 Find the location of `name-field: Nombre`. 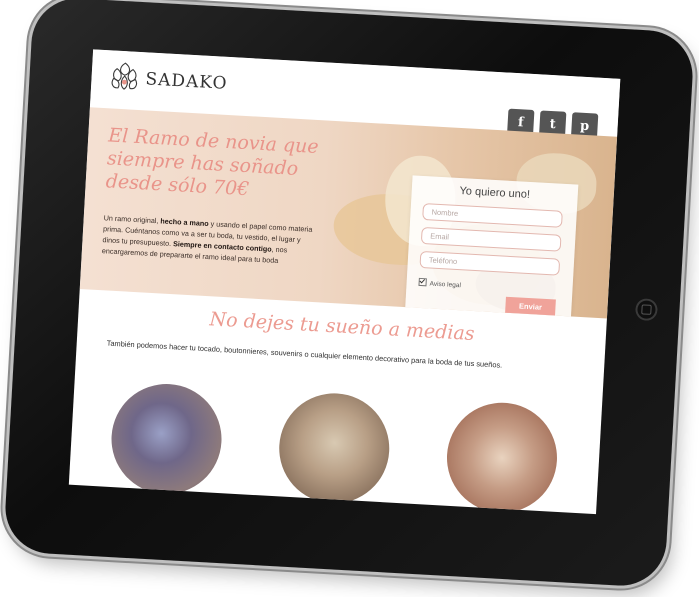

name-field: Nombre is located at coordinates (492, 215).